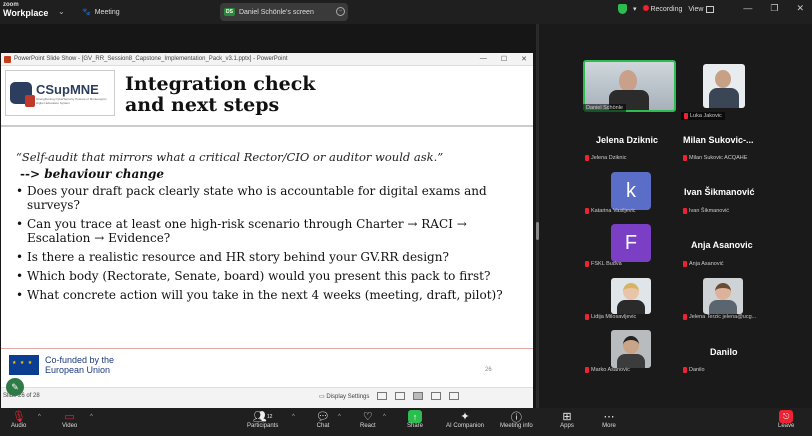 The image size is (812, 436). What do you see at coordinates (15, 387) in the screenshot?
I see `pen-icon: ✎` at bounding box center [15, 387].